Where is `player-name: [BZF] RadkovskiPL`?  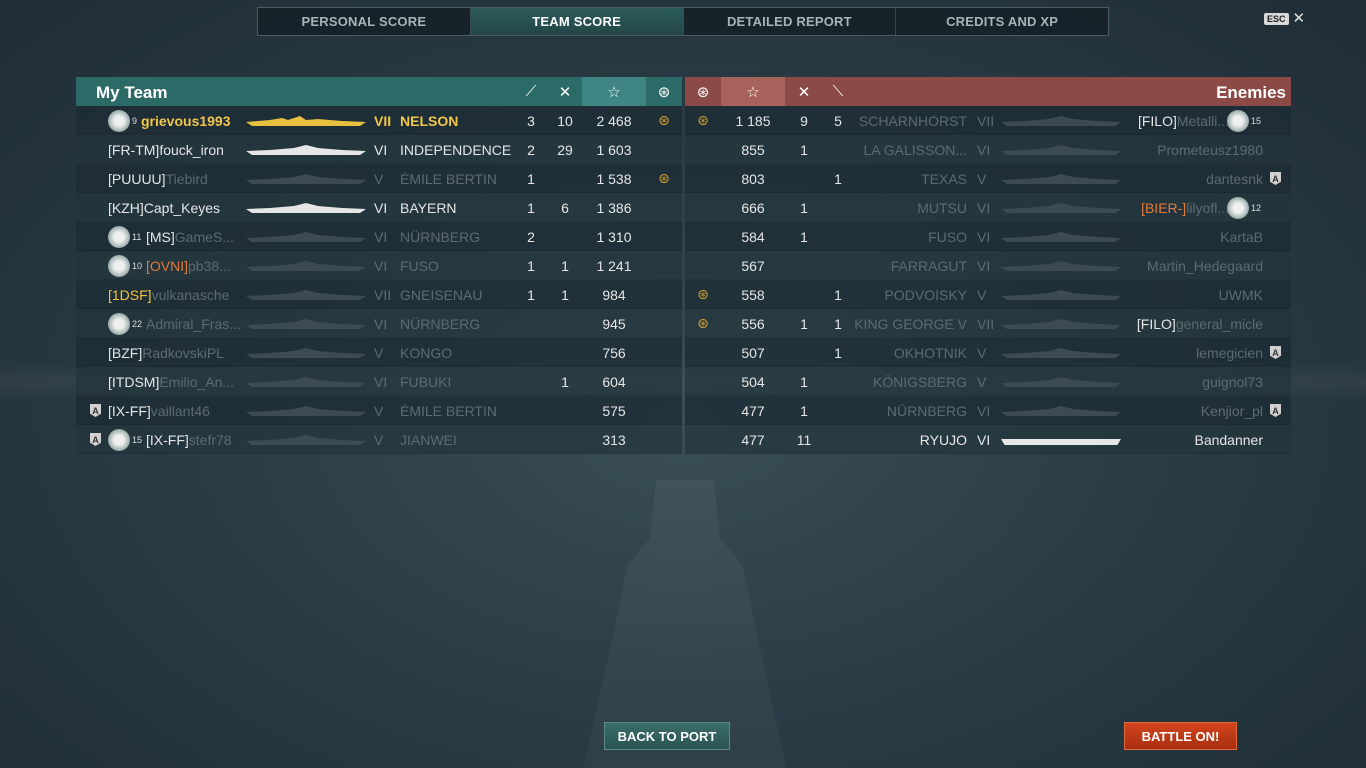 player-name: [BZF] RadkovskiPL is located at coordinates (166, 352).